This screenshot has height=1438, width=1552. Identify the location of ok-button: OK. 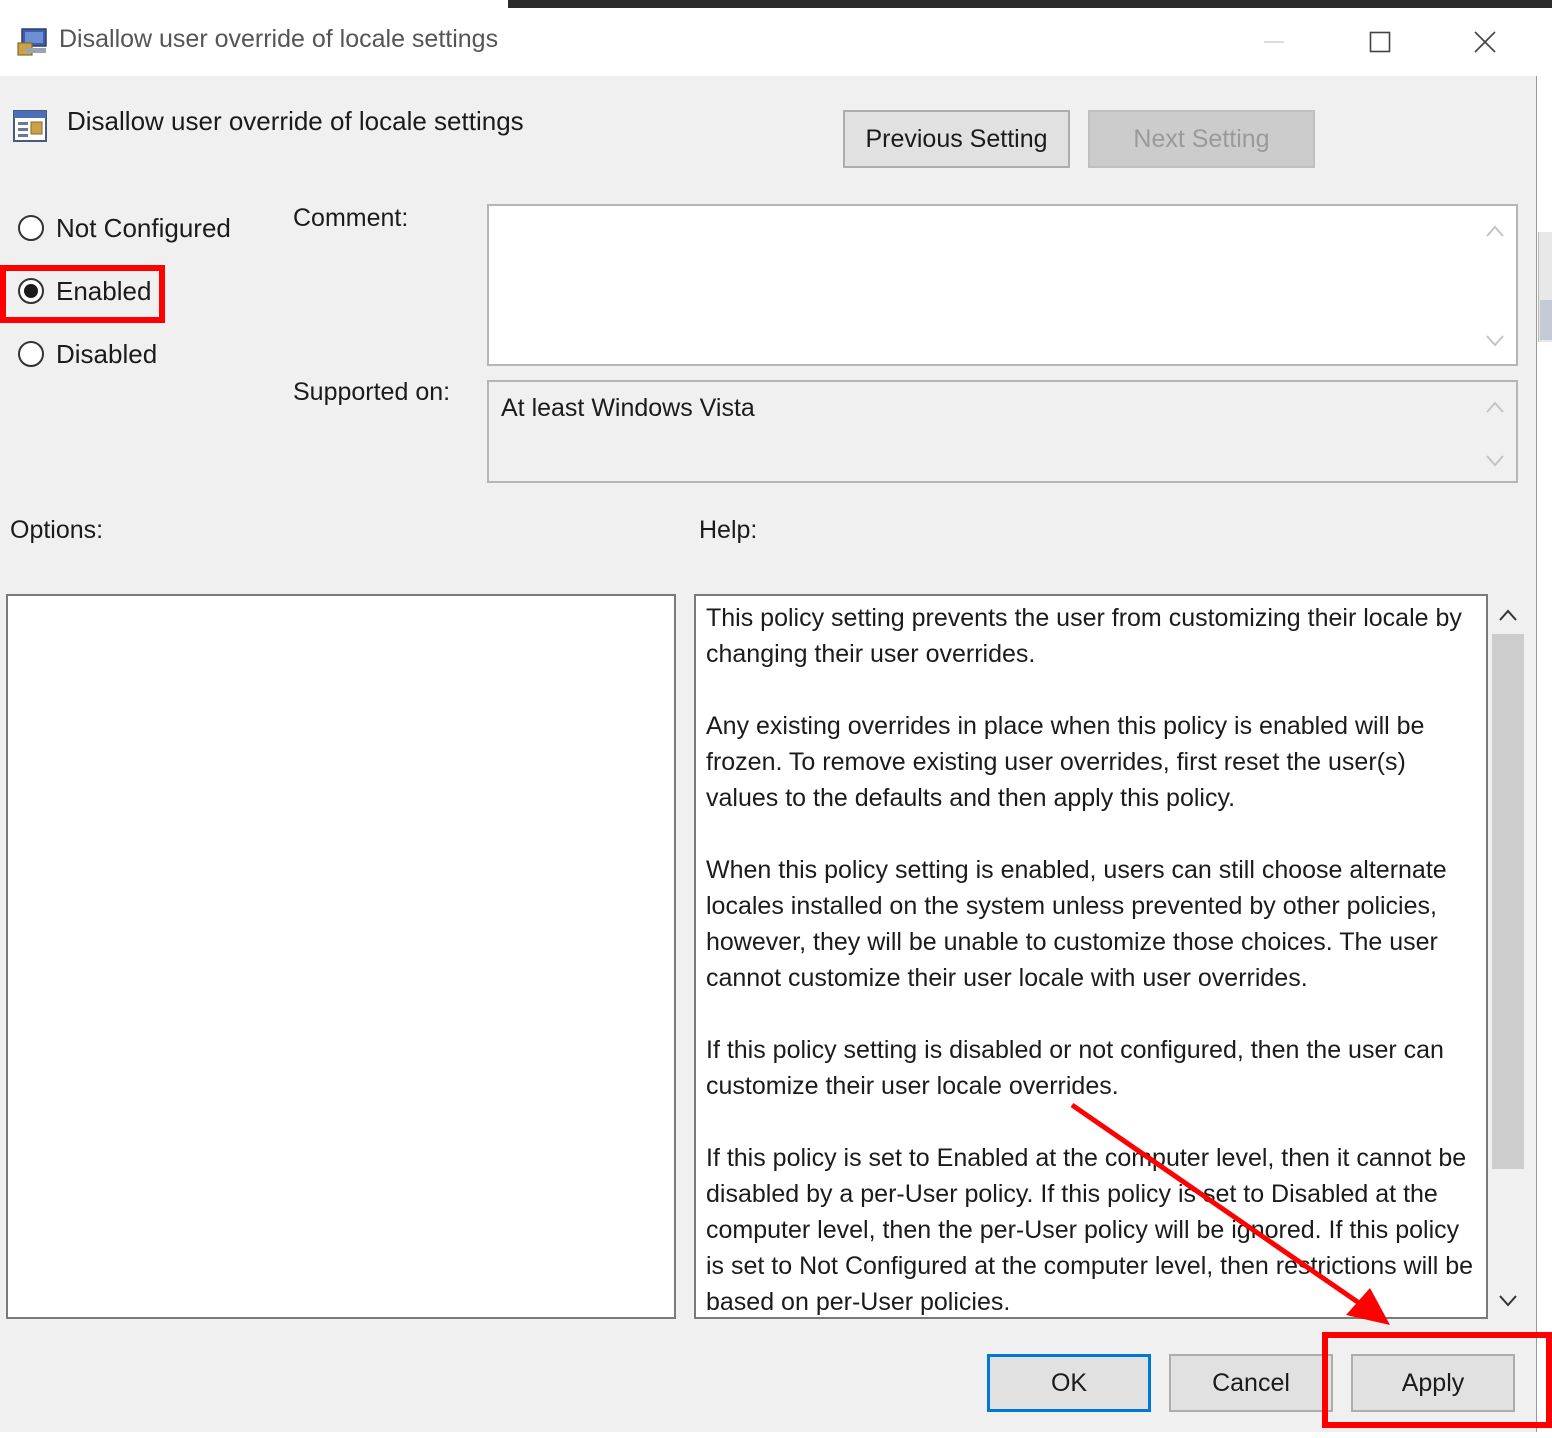
(1069, 1383).